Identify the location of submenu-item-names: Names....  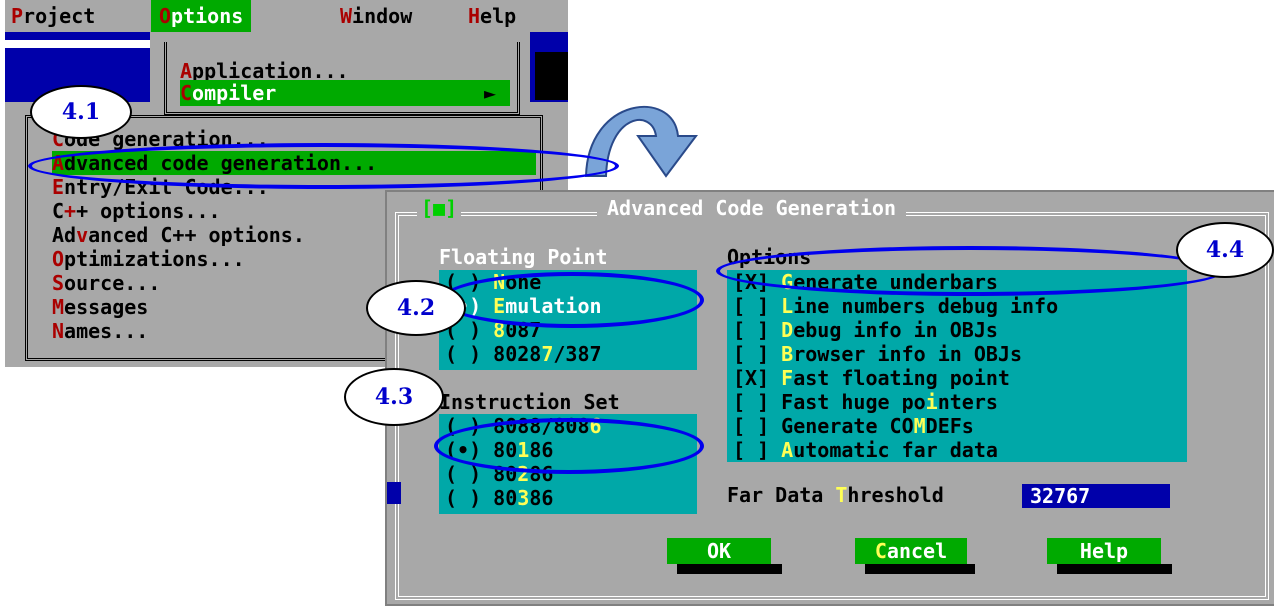
(100, 331).